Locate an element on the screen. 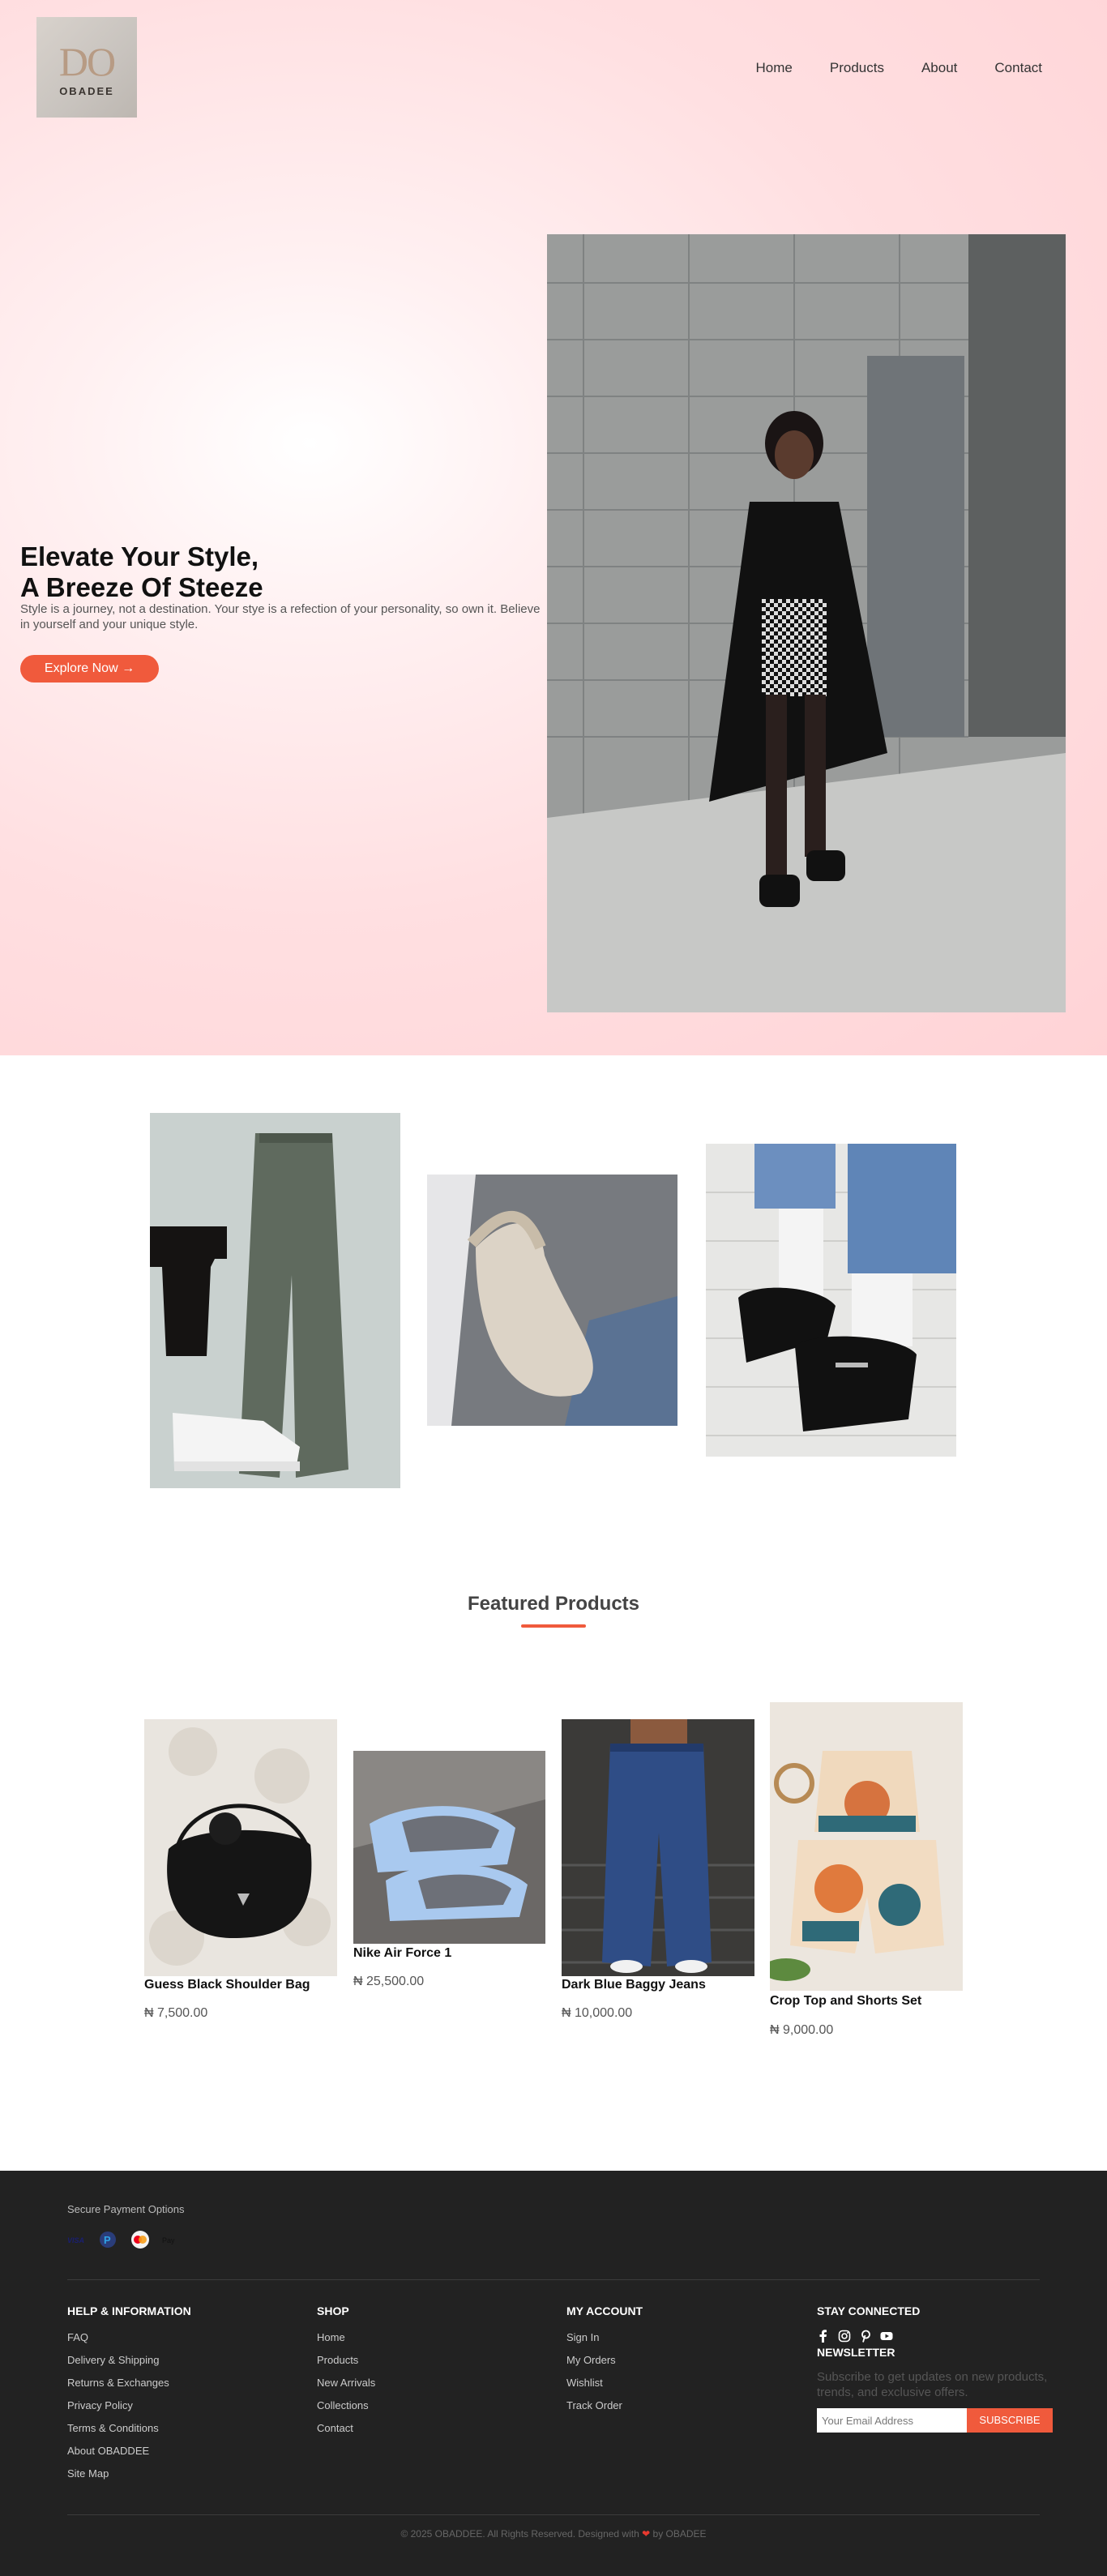  svg-text: VISA is located at coordinates (75, 2240).